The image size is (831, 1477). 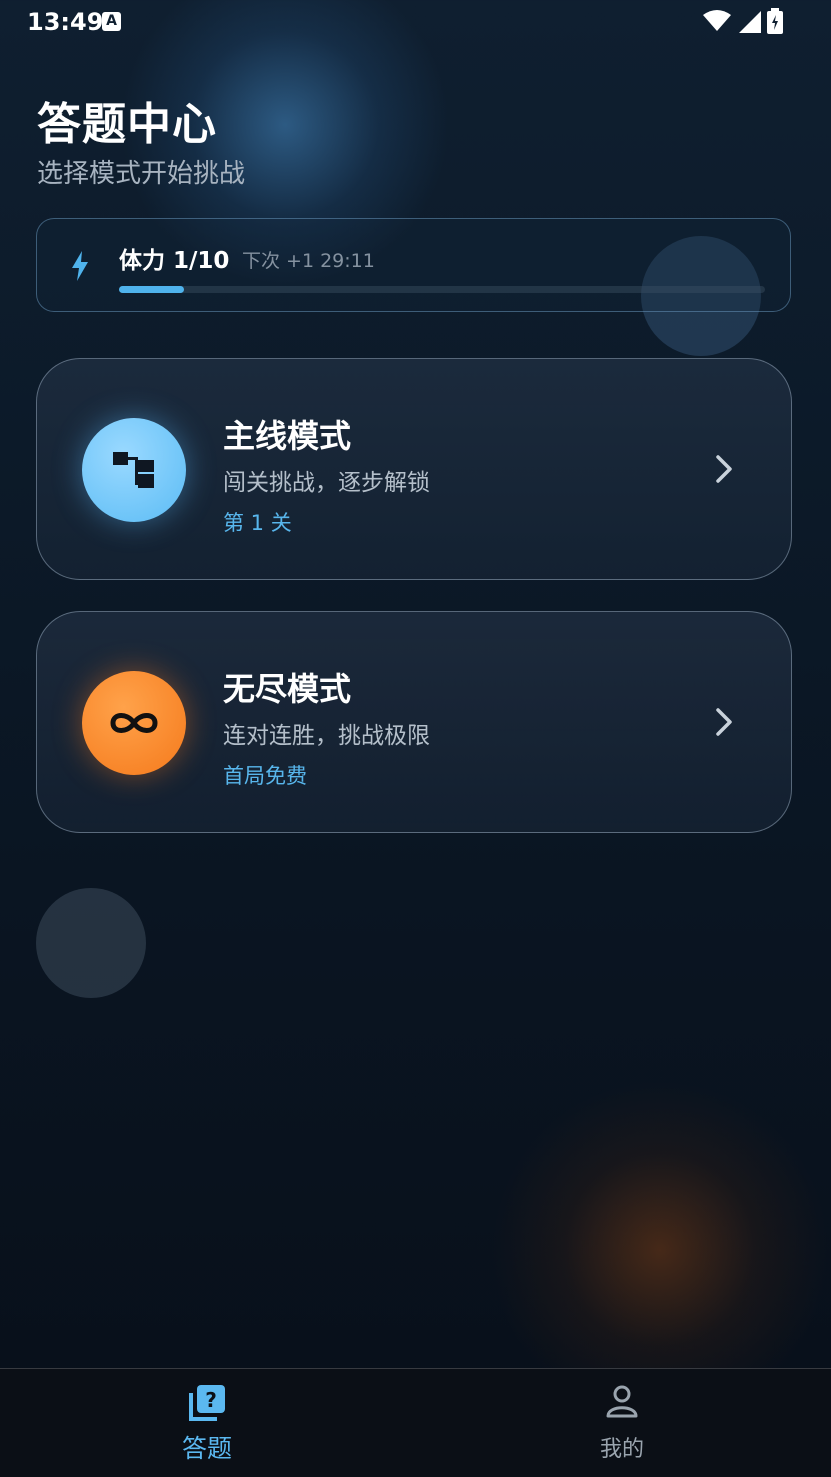 What do you see at coordinates (111, 21) in the screenshot?
I see `notification-a-icon: A` at bounding box center [111, 21].